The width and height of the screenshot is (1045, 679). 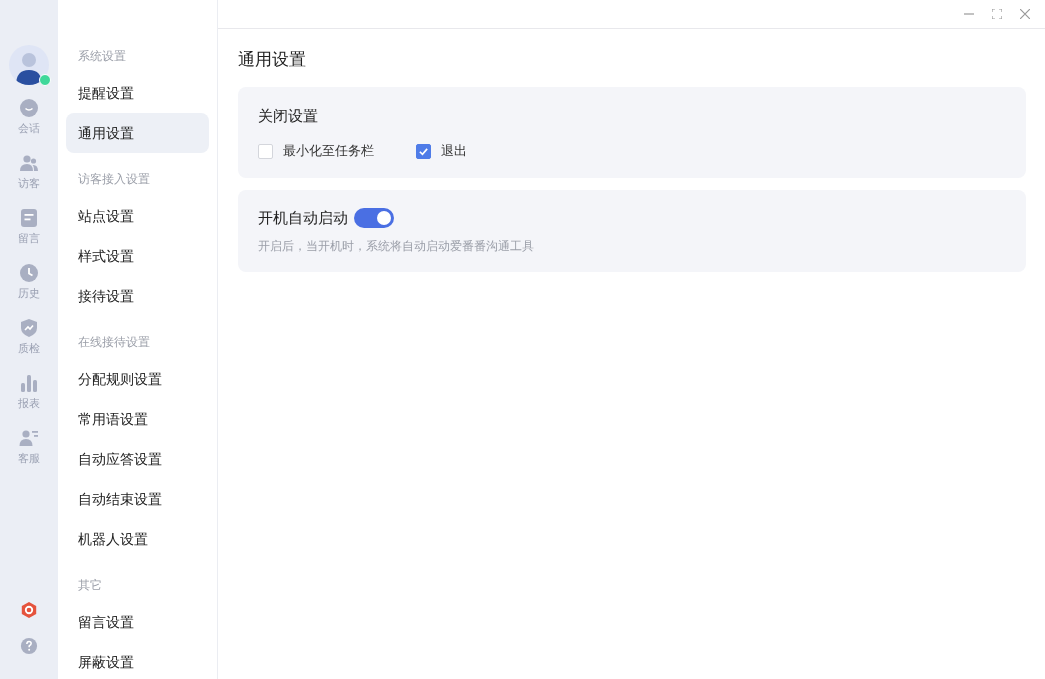 I want to click on sidebar-item: 提醒设置, so click(x=137, y=93).